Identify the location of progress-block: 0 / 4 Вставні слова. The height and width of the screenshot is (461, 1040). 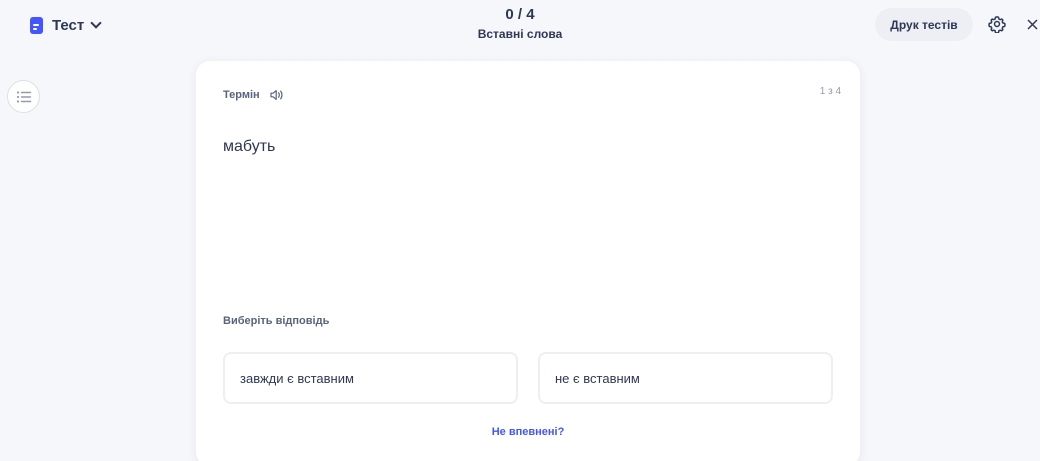
(520, 24).